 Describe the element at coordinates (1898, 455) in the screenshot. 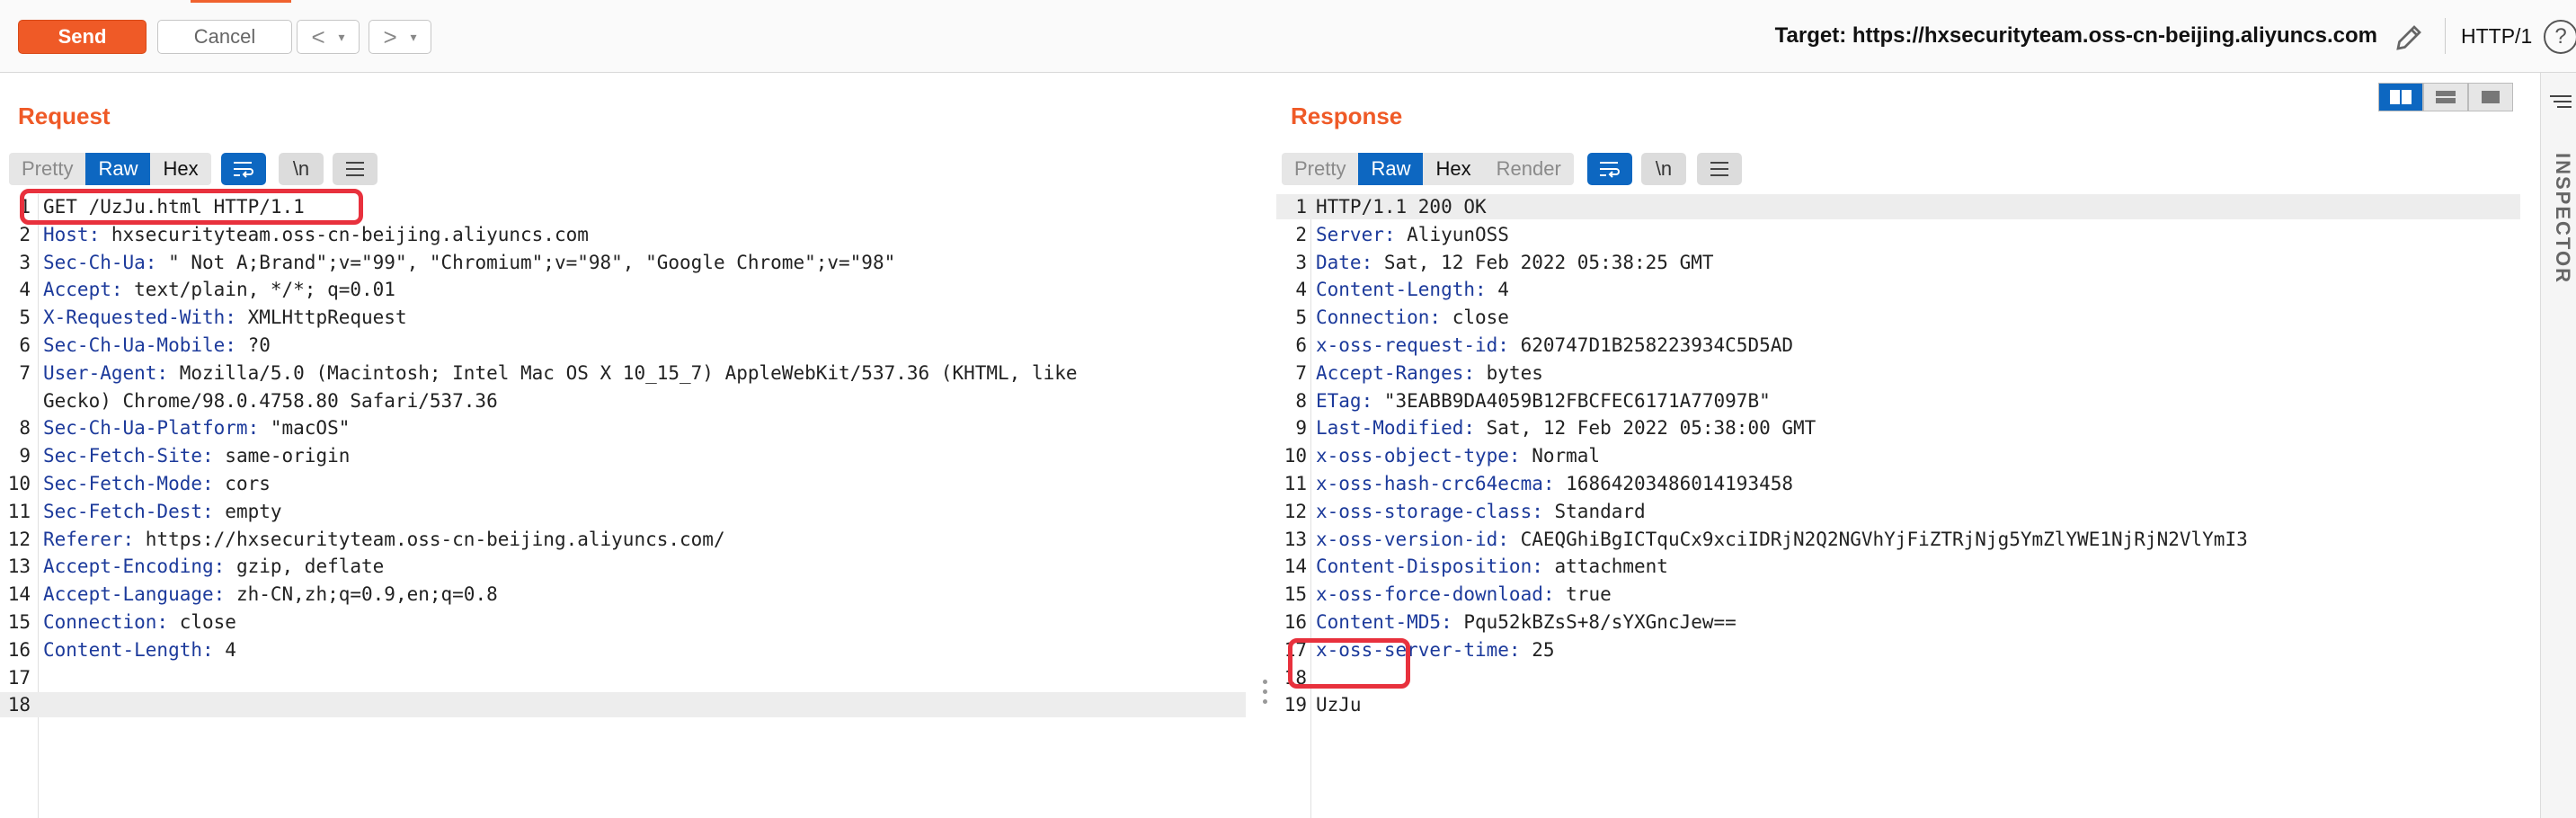

I see `code-line: 10 x-oss-object-type: Normal` at that location.